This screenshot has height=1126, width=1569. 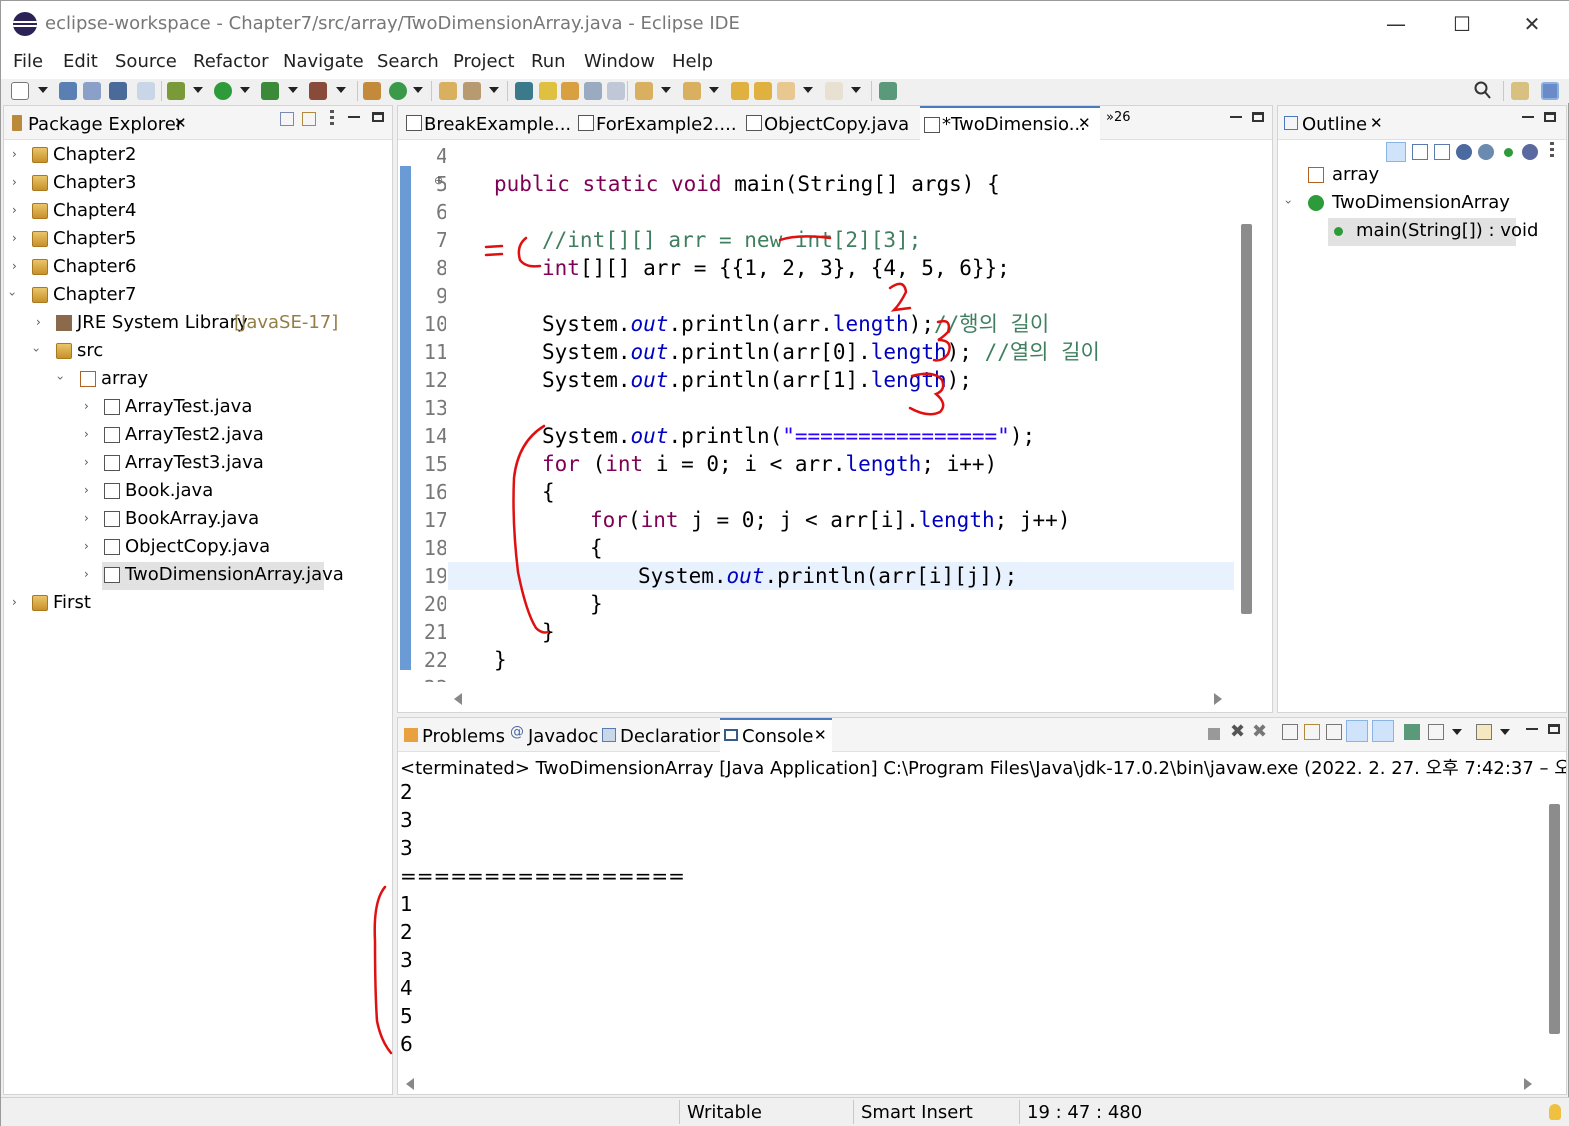 What do you see at coordinates (472, 91) in the screenshot?
I see `open-task-icon` at bounding box center [472, 91].